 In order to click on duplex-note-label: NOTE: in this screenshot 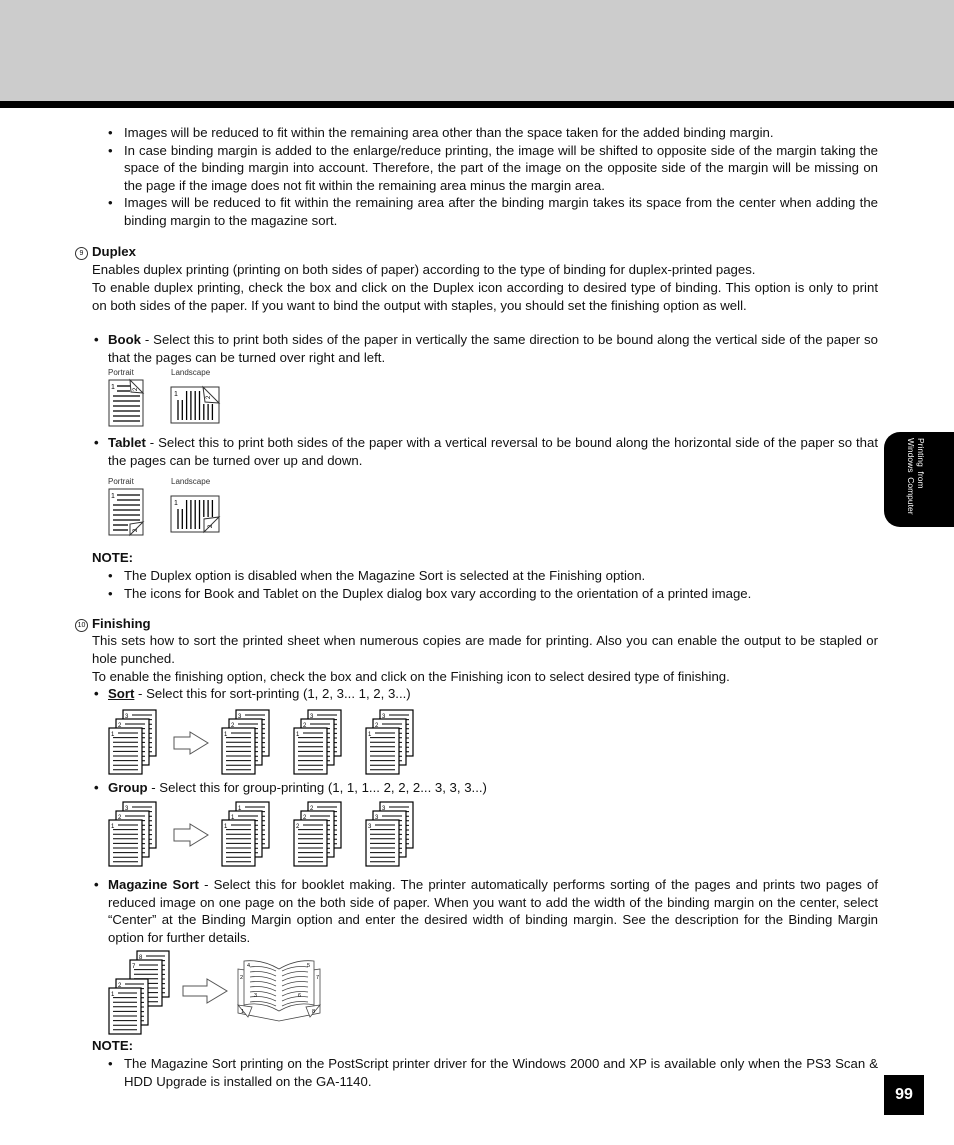, I will do `click(113, 557)`.